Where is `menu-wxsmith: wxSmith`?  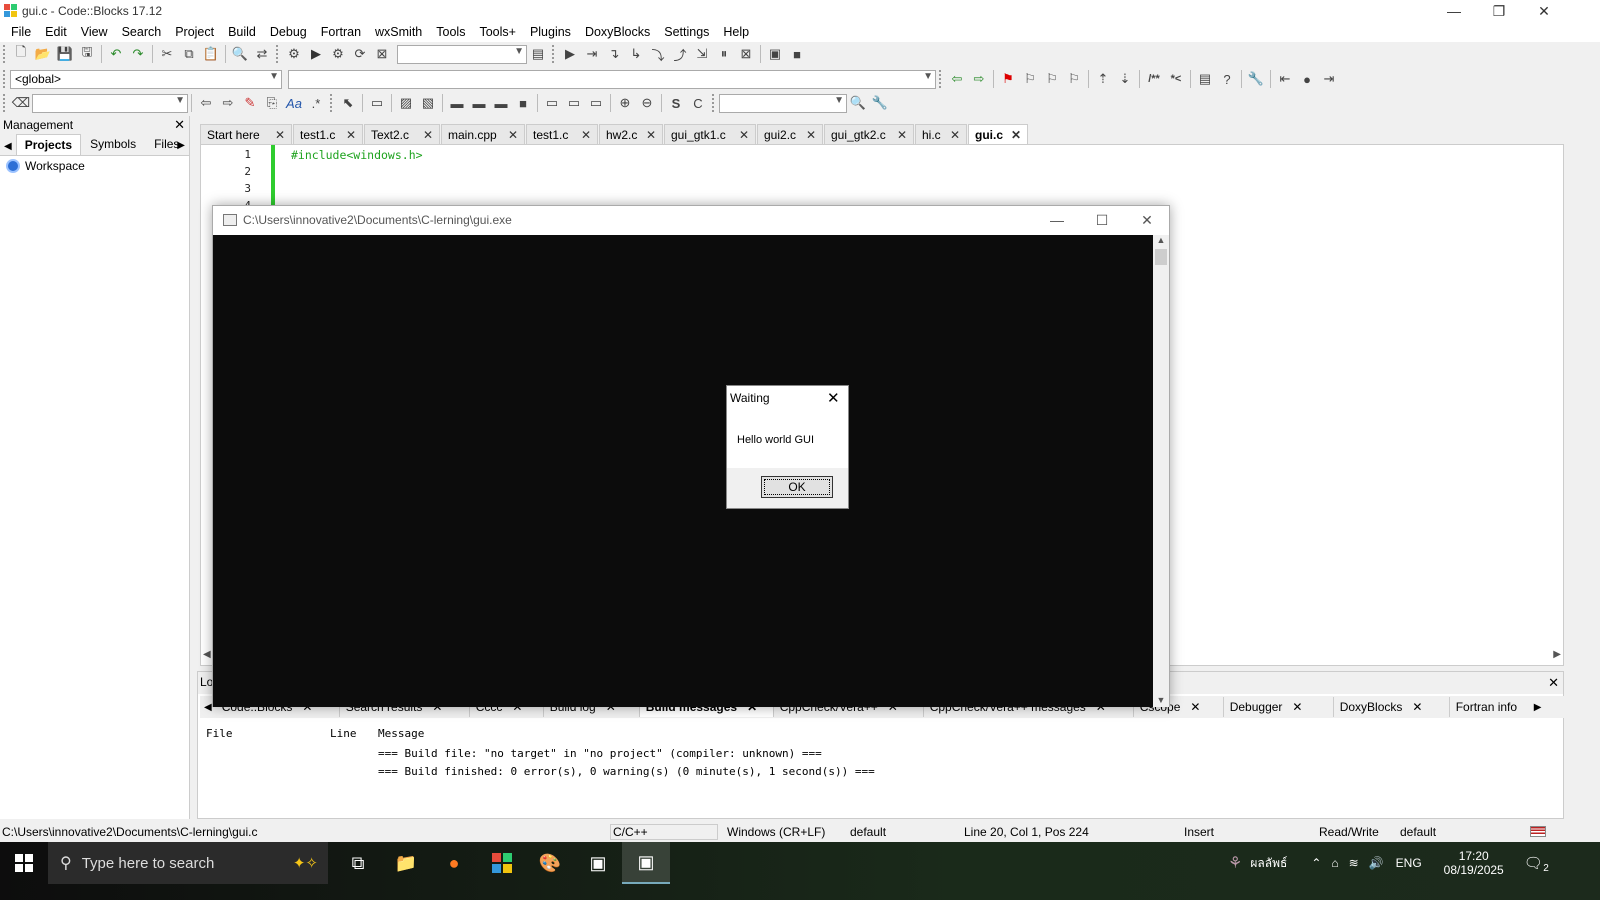
menu-wxsmith: wxSmith is located at coordinates (398, 32).